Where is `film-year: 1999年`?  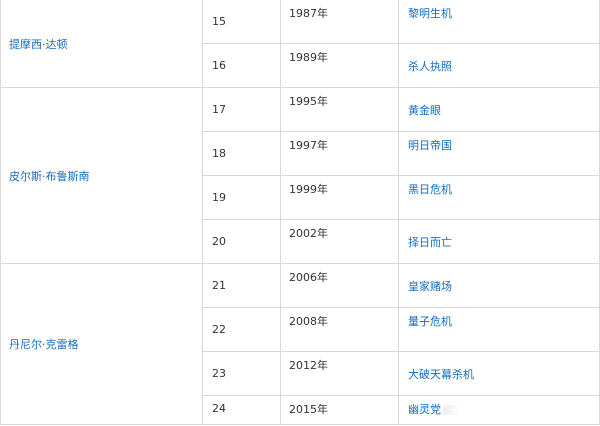
film-year: 1999年 is located at coordinates (339, 197).